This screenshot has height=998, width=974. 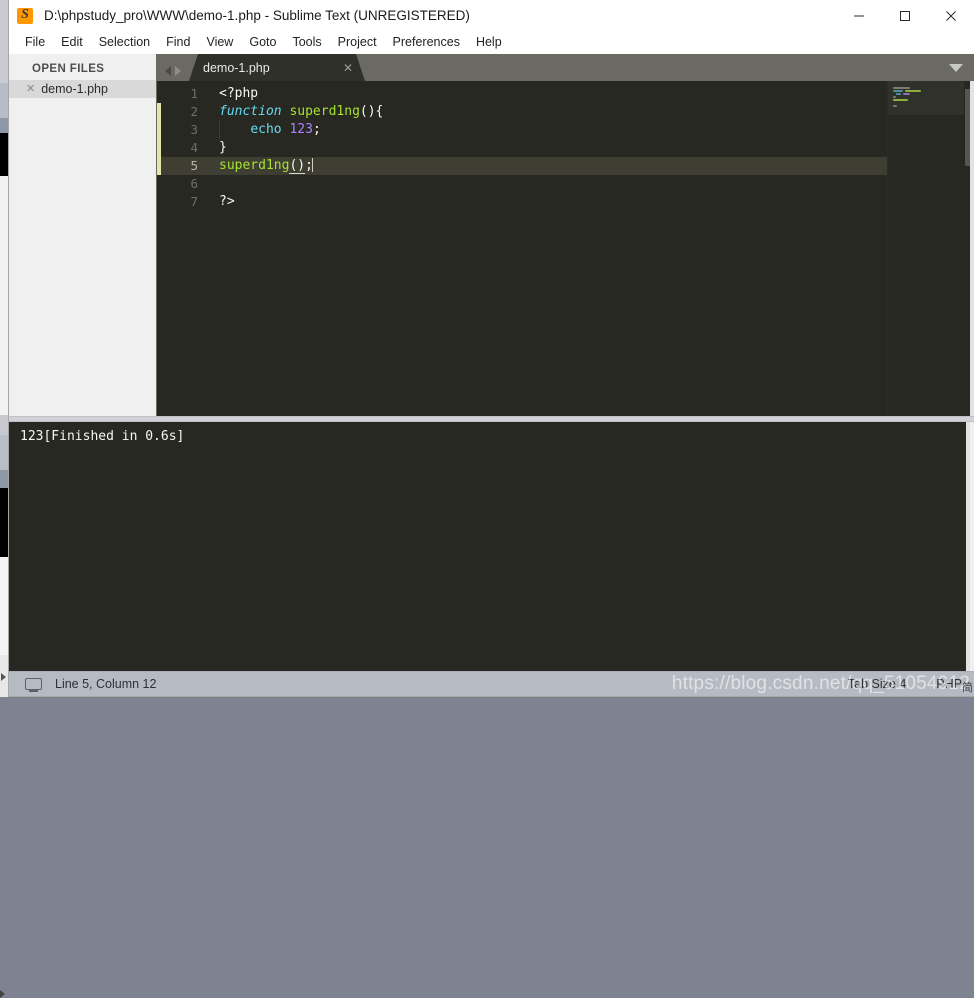 I want to click on menu-item-goto: Goto, so click(x=262, y=42).